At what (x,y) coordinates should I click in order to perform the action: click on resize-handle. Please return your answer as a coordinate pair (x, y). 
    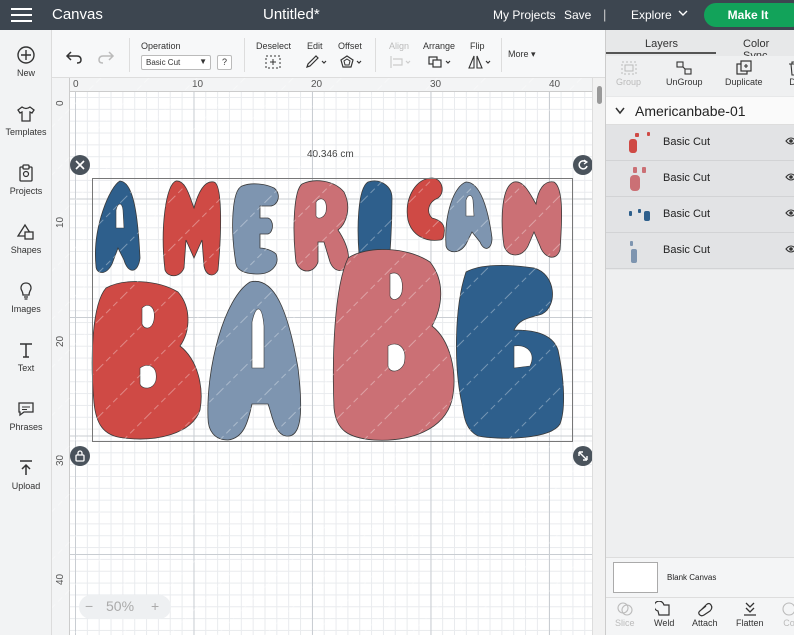
    Looking at the image, I should click on (582, 456).